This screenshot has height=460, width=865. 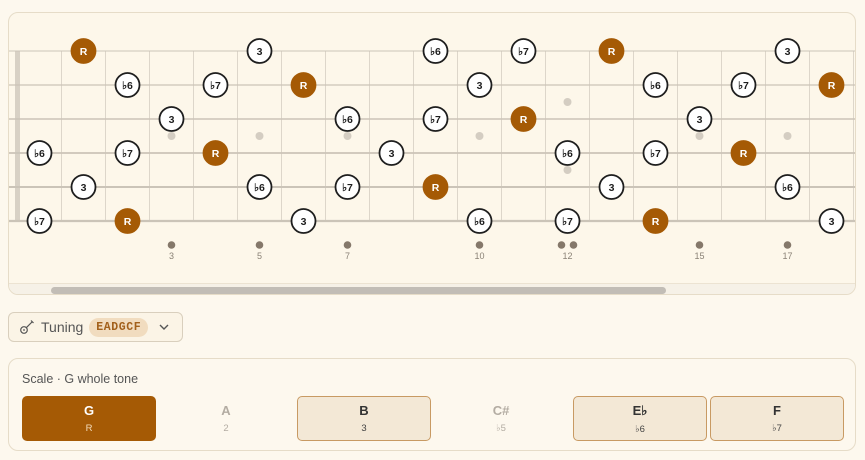 I want to click on tuning-selector: Tuning EADGCF, so click(x=95, y=327).